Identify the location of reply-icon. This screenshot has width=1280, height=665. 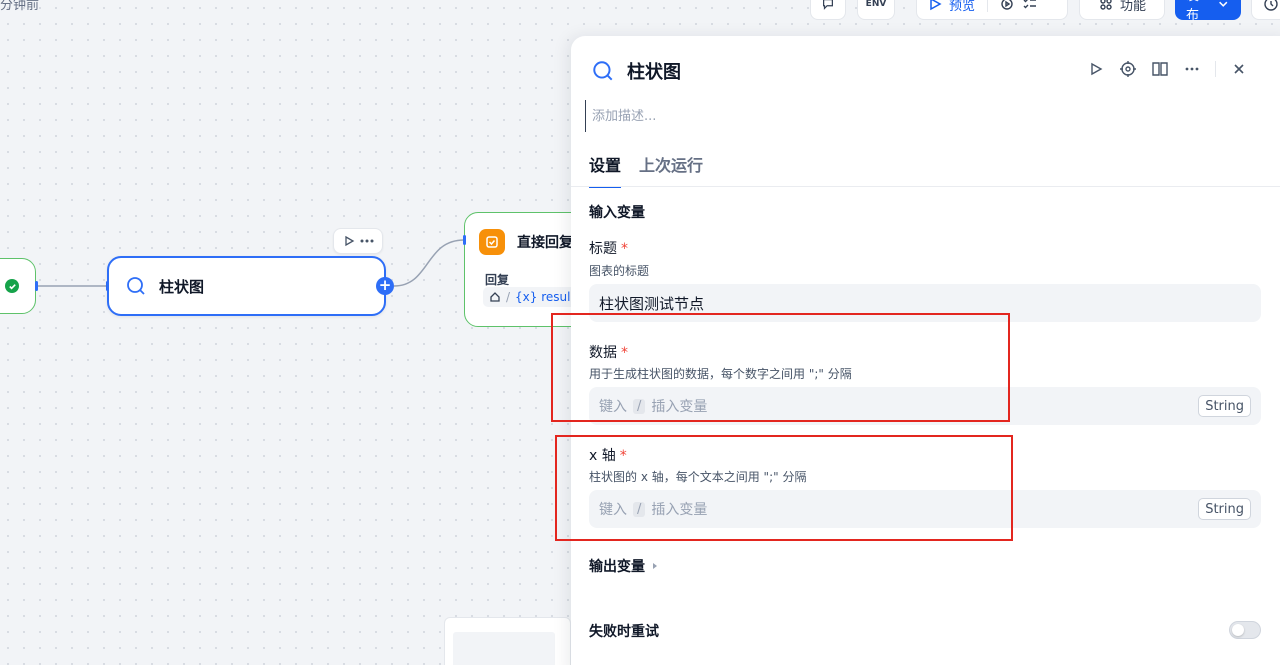
(492, 242).